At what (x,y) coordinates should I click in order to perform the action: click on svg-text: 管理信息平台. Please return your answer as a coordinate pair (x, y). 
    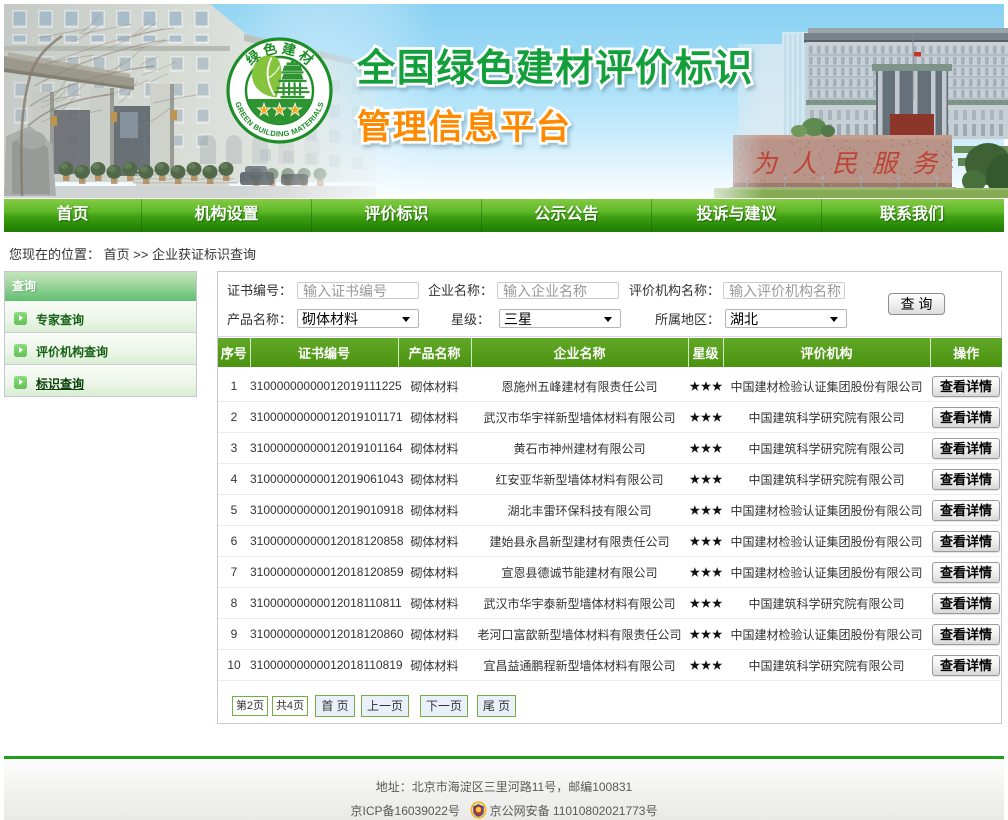
    Looking at the image, I should click on (464, 127).